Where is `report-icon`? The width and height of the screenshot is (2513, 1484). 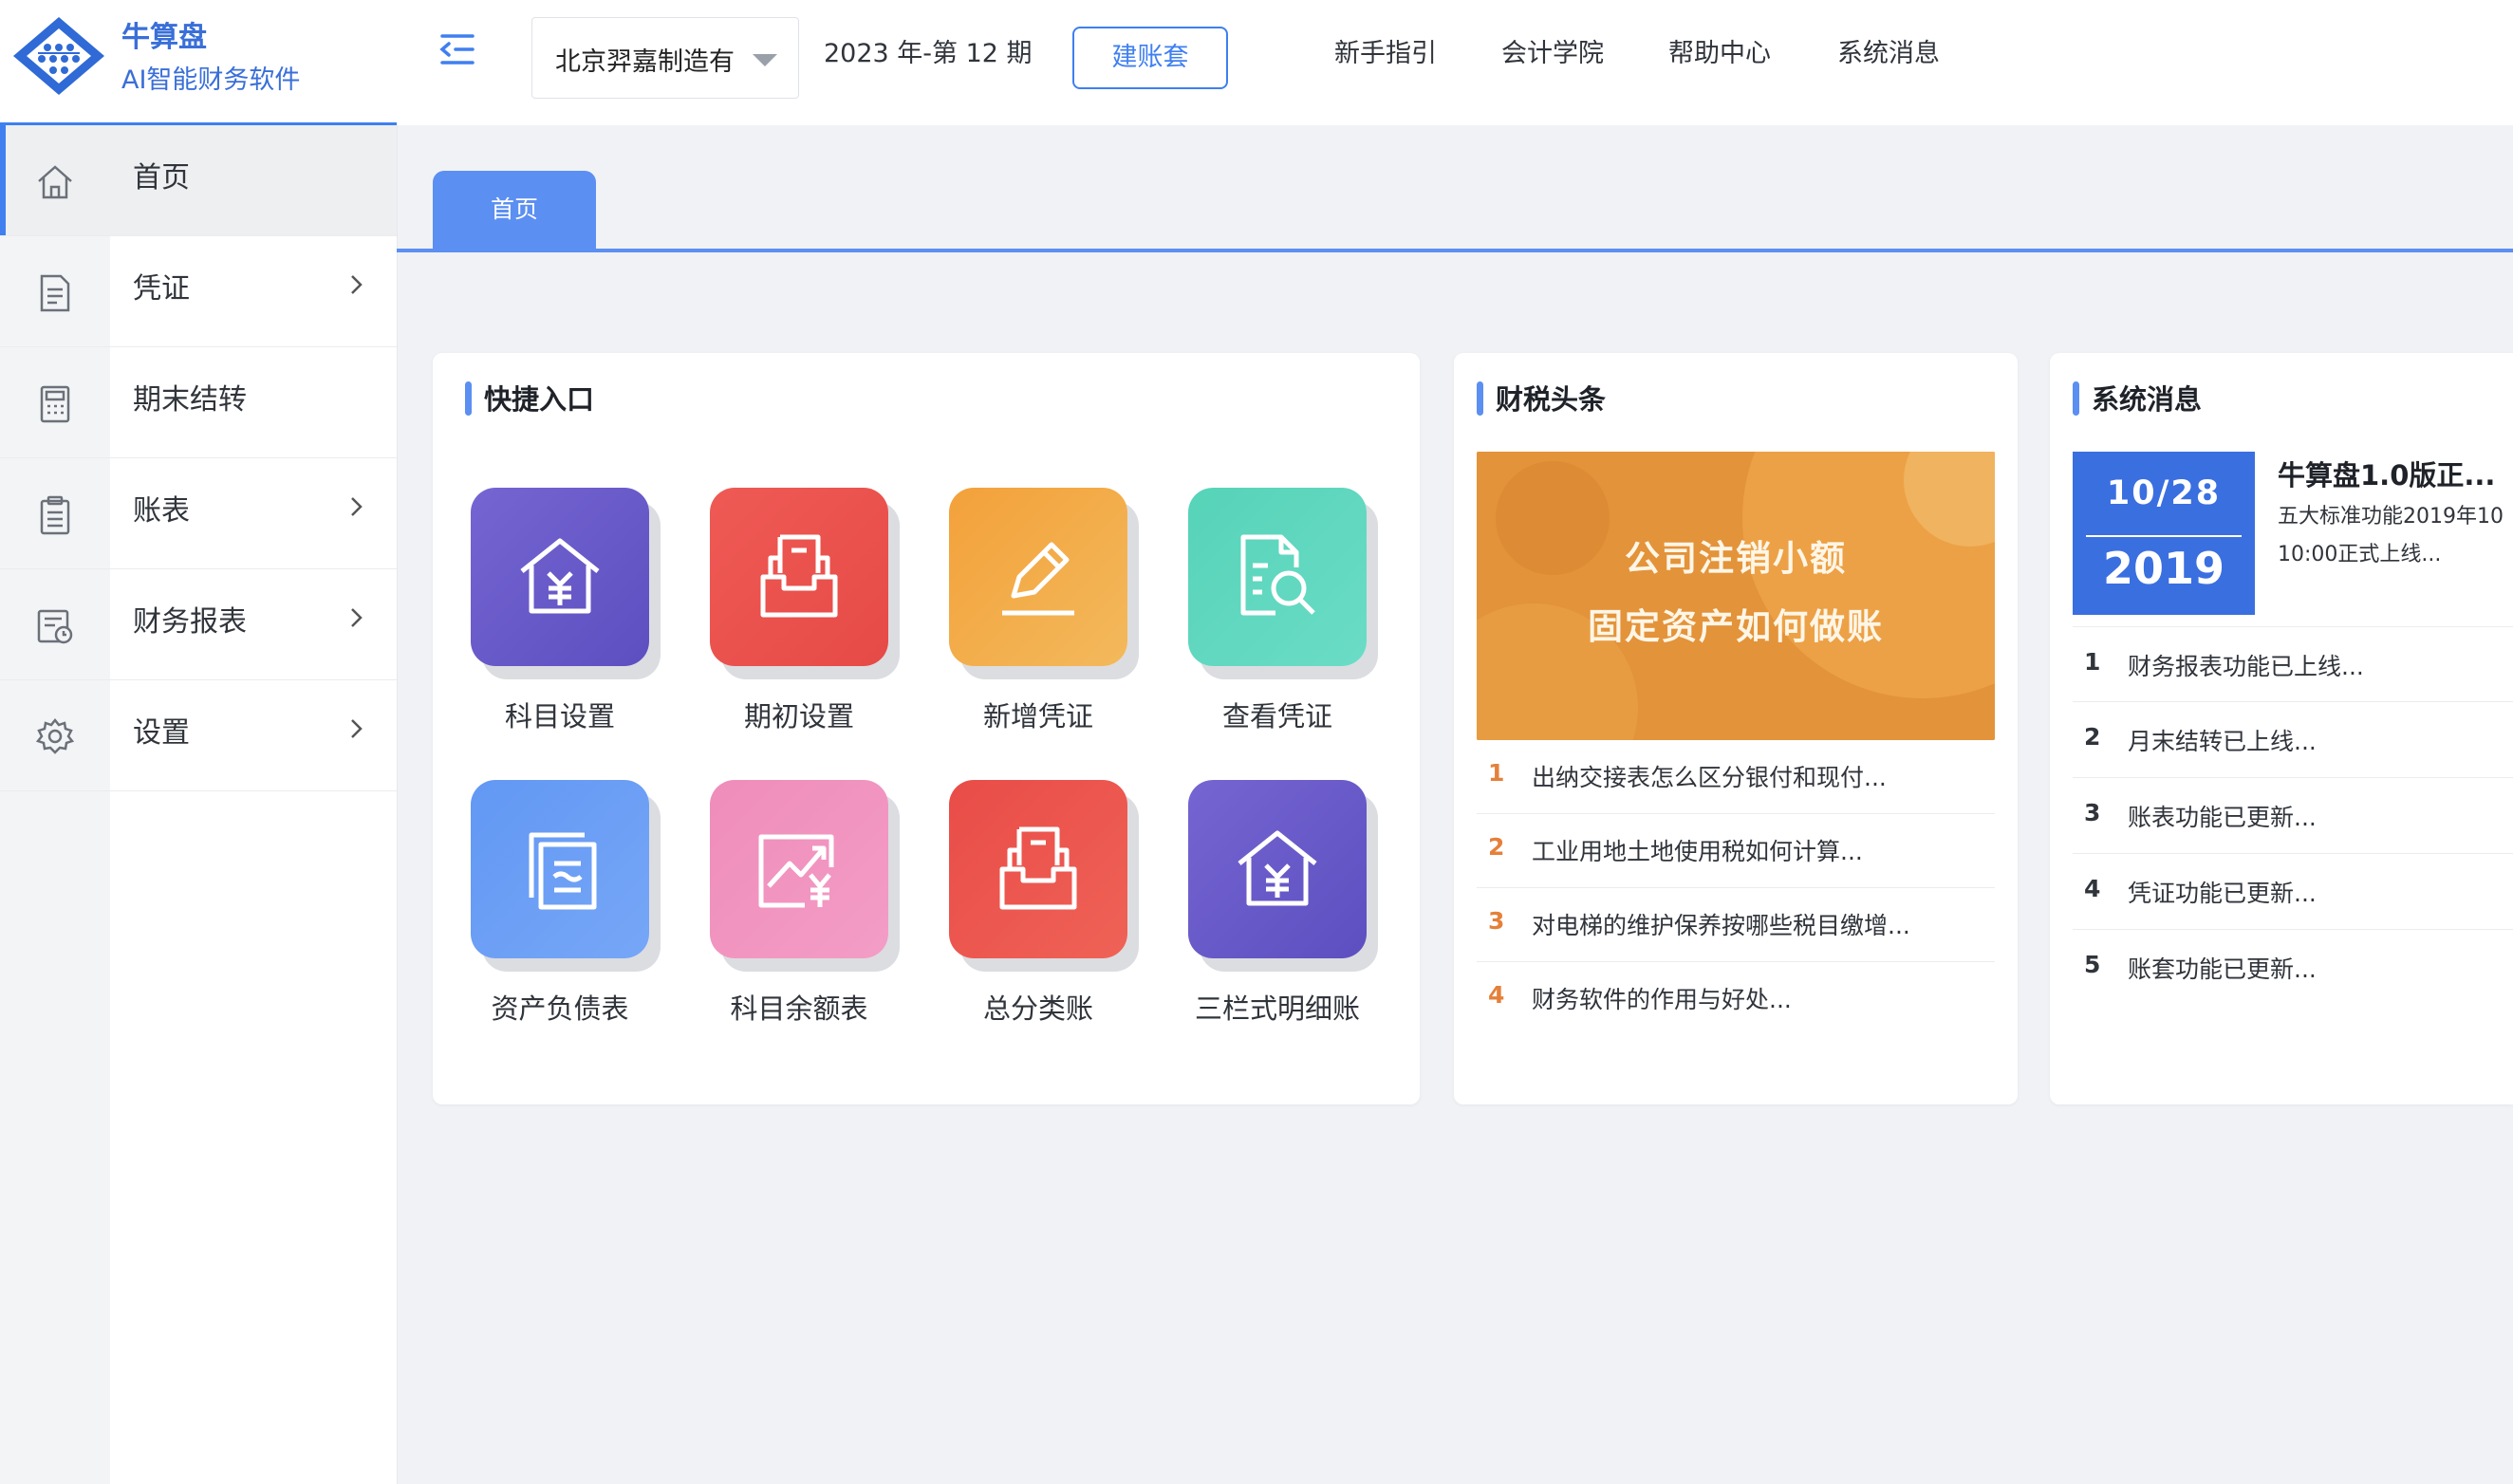 report-icon is located at coordinates (55, 626).